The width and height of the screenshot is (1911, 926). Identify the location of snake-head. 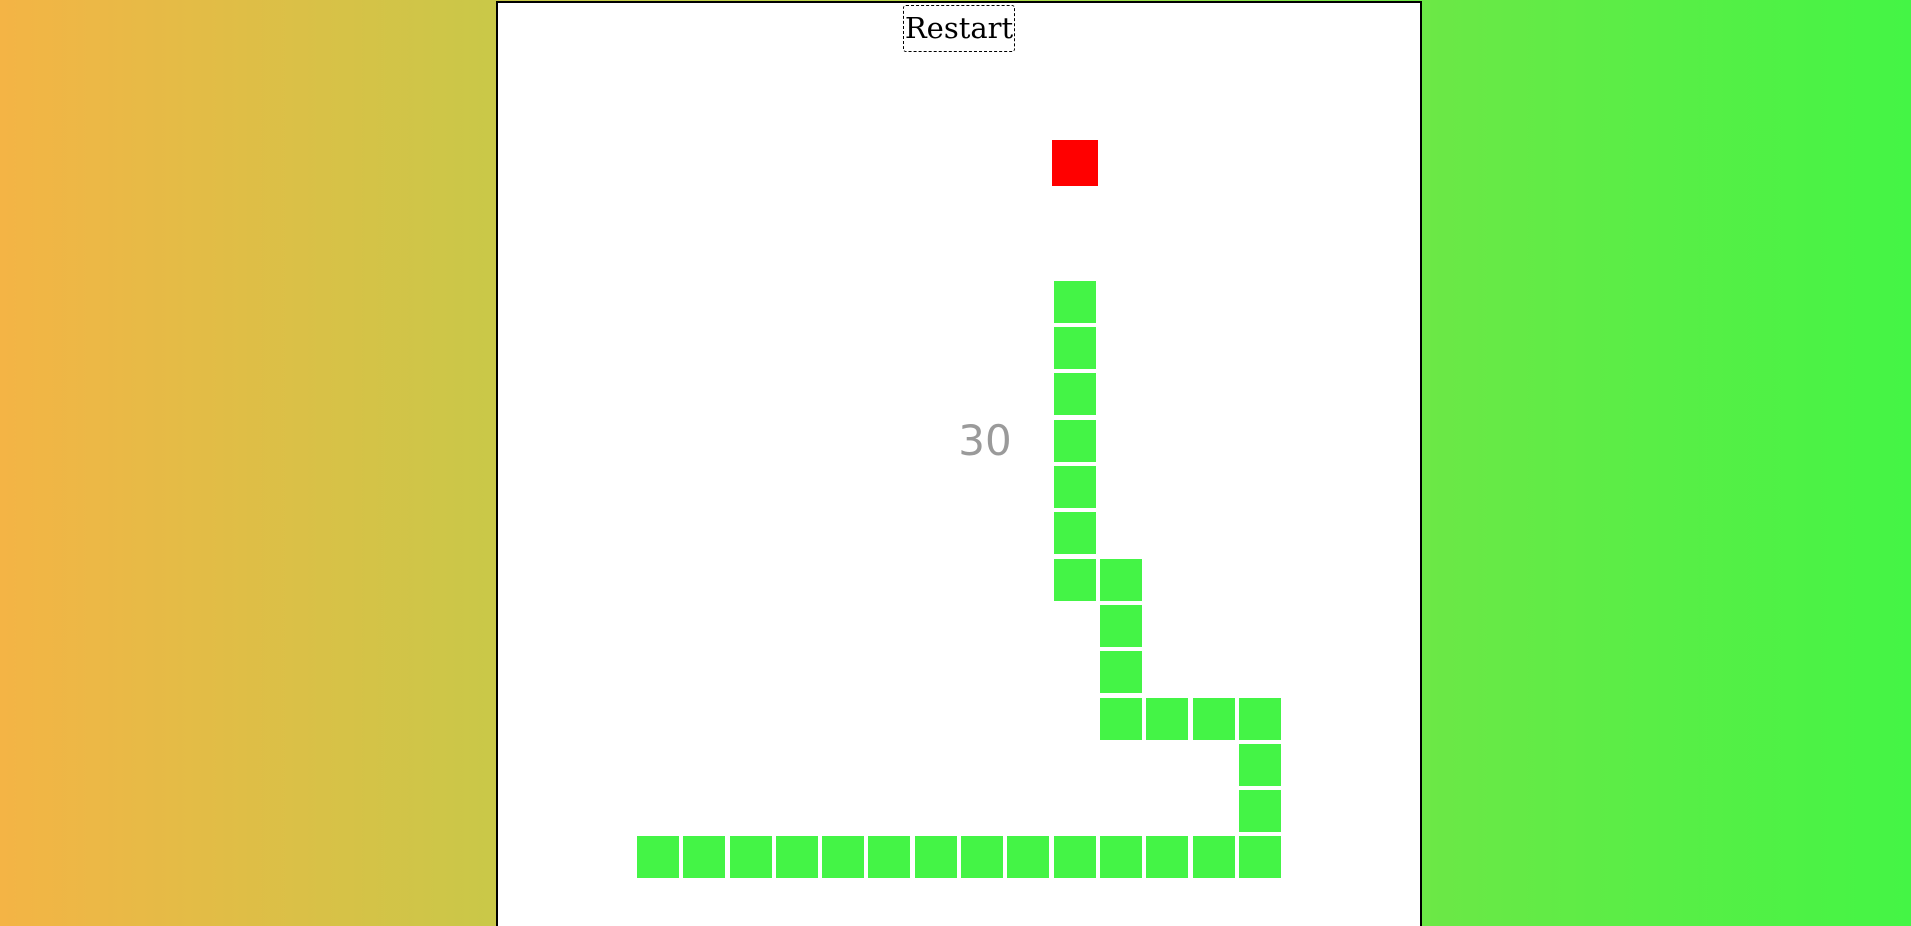
(1074, 301).